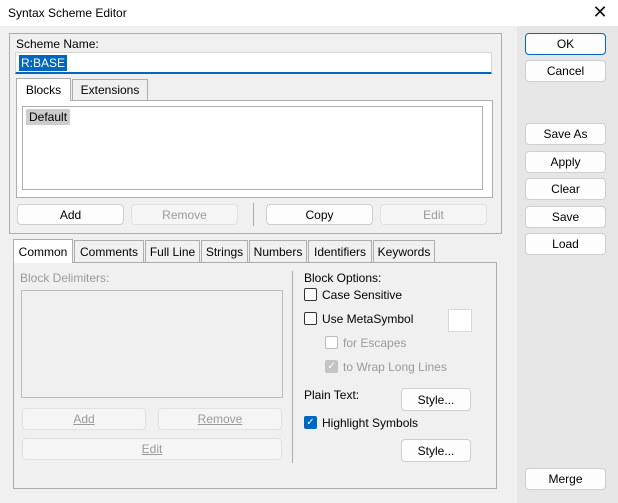 The width and height of the screenshot is (618, 503). I want to click on case-sensitive-label: Case Sensitive, so click(362, 295).